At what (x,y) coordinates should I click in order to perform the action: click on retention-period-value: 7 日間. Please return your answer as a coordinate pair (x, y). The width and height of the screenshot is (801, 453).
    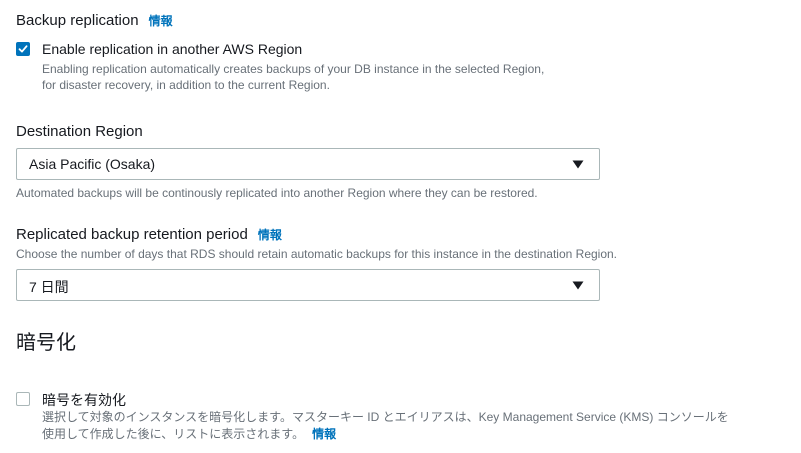
    Looking at the image, I should click on (49, 287).